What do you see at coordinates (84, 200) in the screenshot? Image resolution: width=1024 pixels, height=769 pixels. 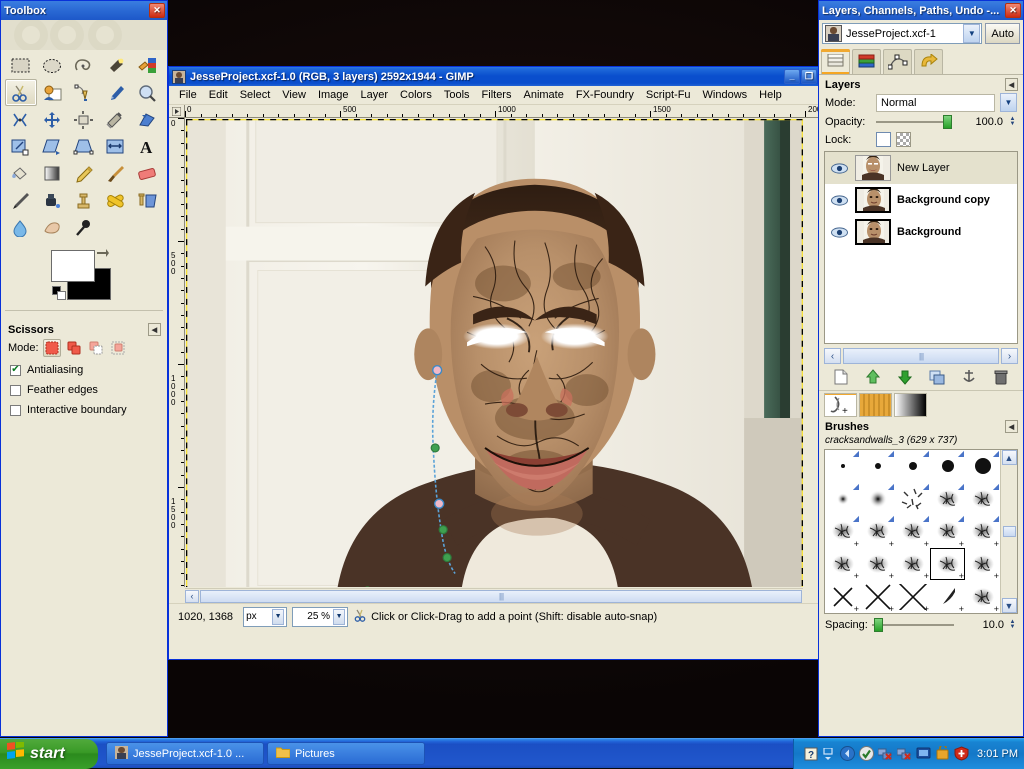 I see `clone-tool` at bounding box center [84, 200].